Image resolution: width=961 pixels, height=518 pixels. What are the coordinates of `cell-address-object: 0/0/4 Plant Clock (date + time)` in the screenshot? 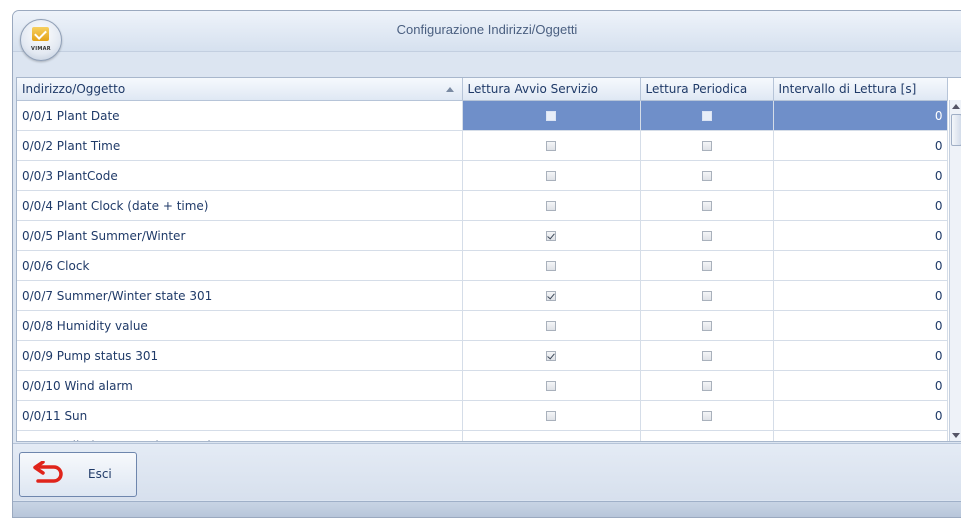 It's located at (240, 205).